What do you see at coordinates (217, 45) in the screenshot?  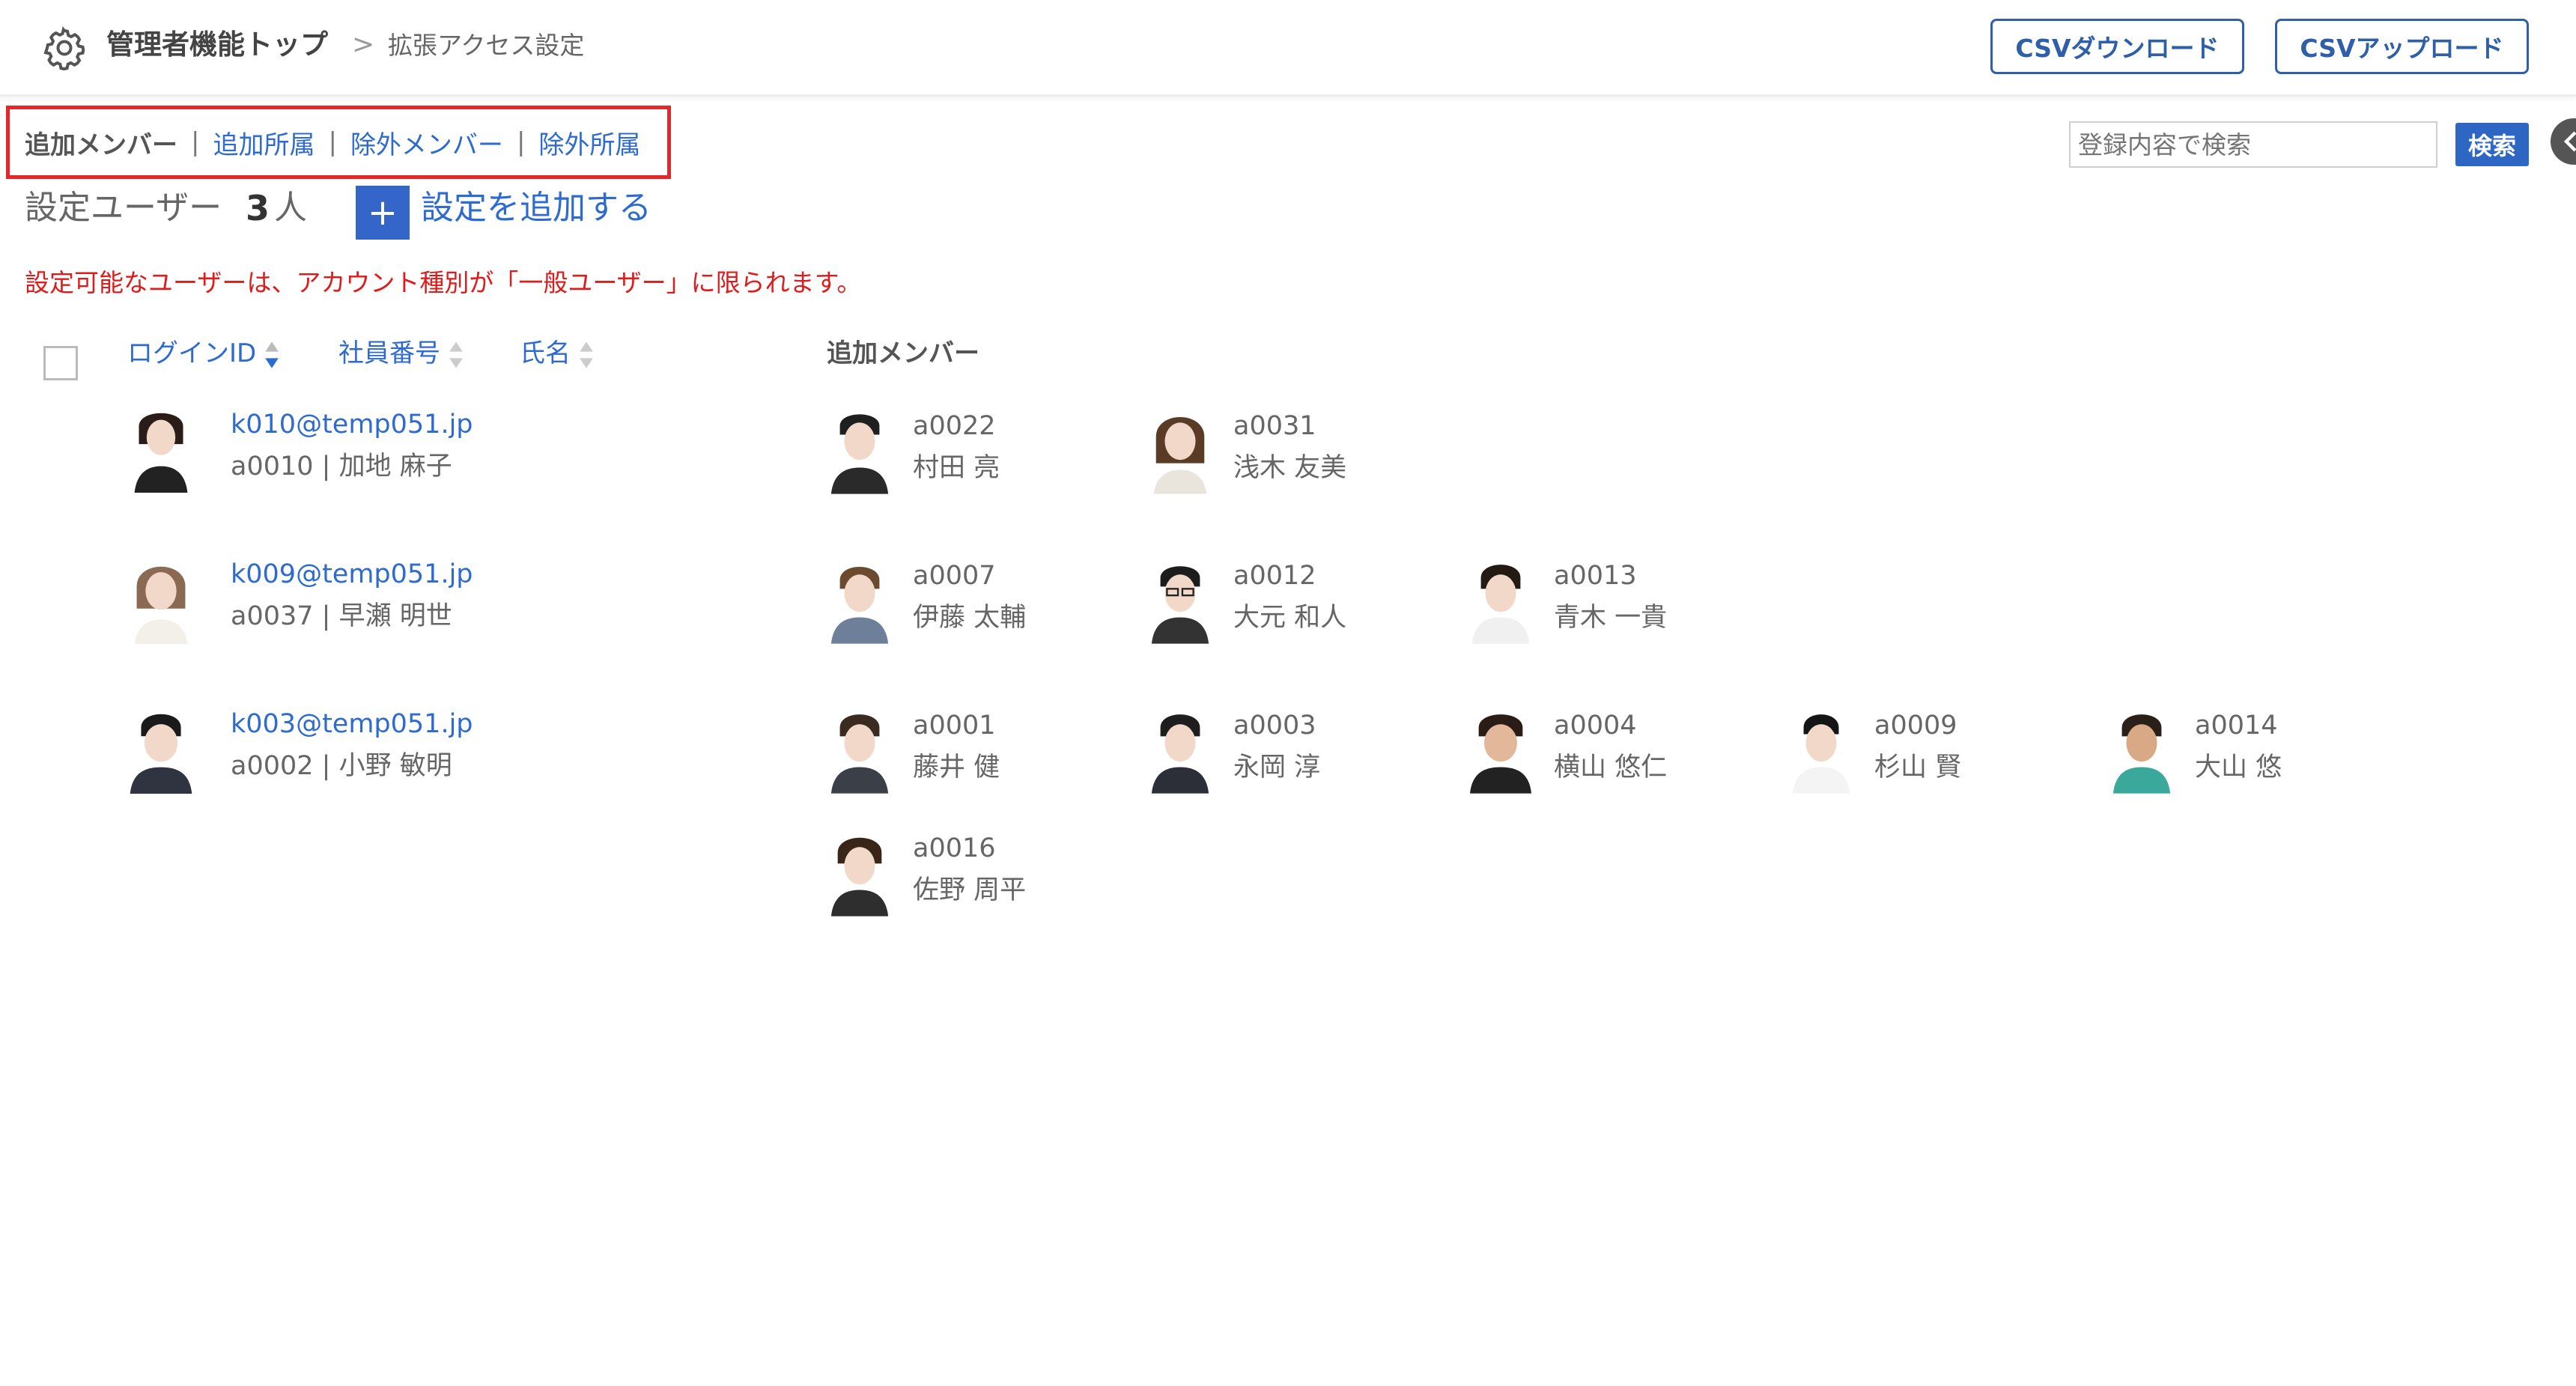 I see `breadcrumb-root: 管理者機能トップ` at bounding box center [217, 45].